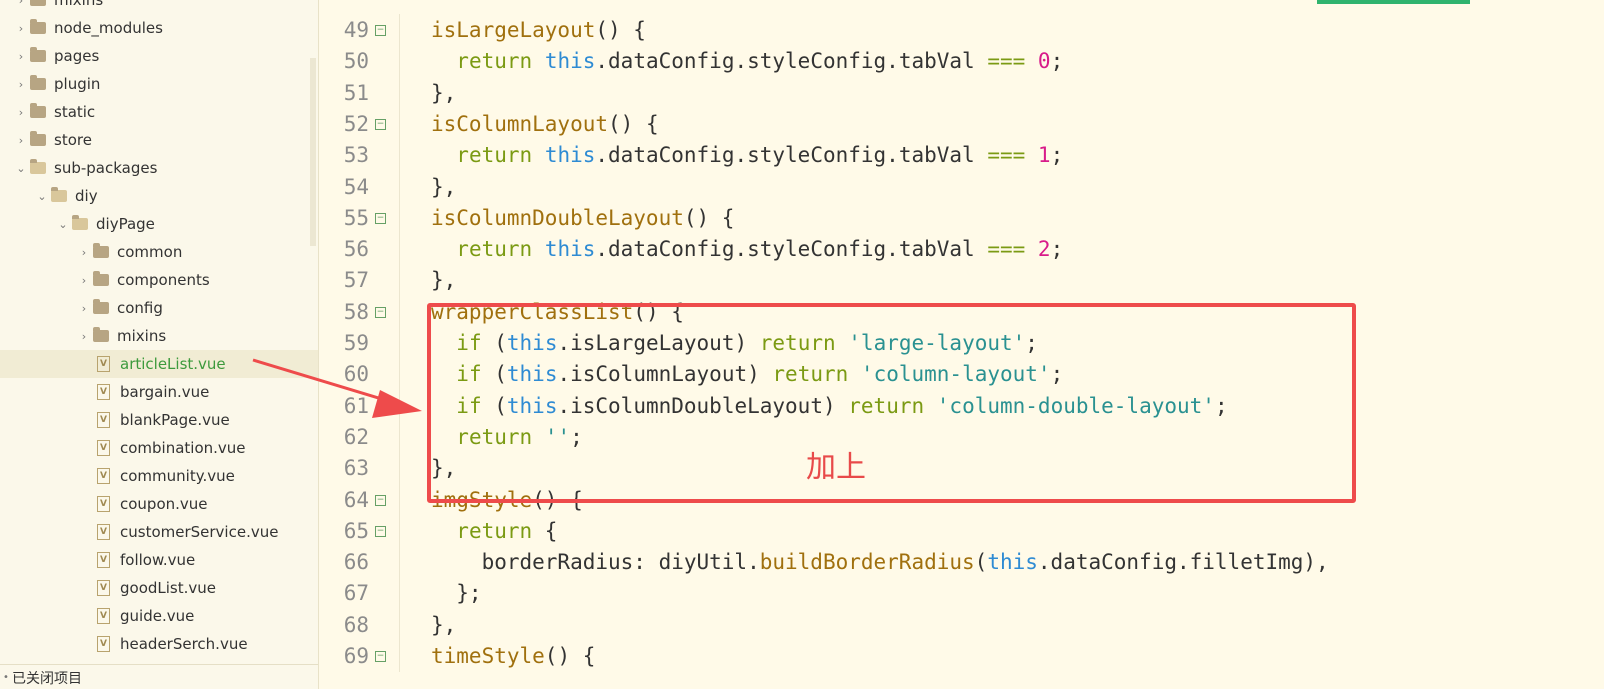 The image size is (1604, 689). What do you see at coordinates (961, 280) in the screenshot?
I see `code-line: 57},` at bounding box center [961, 280].